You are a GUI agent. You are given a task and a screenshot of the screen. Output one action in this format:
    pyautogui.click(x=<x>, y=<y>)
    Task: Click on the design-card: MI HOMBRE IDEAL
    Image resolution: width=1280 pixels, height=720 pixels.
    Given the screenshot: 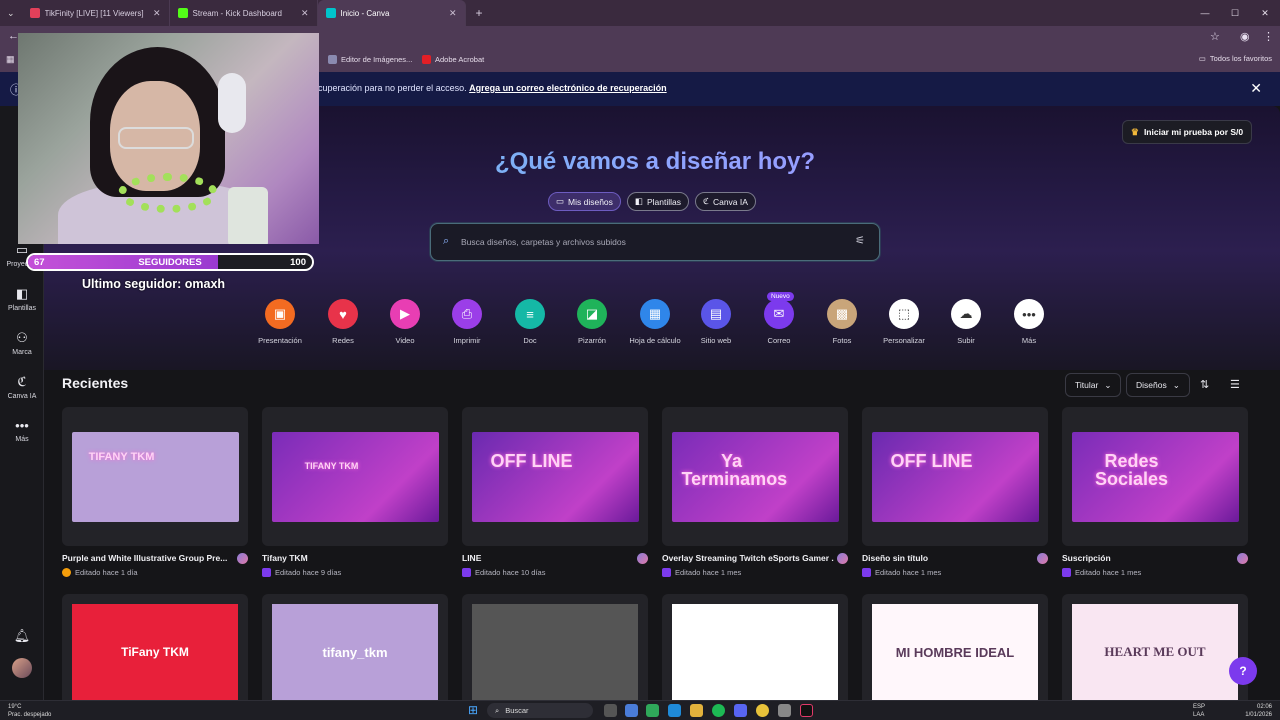 What is the action you would take?
    pyautogui.click(x=955, y=647)
    